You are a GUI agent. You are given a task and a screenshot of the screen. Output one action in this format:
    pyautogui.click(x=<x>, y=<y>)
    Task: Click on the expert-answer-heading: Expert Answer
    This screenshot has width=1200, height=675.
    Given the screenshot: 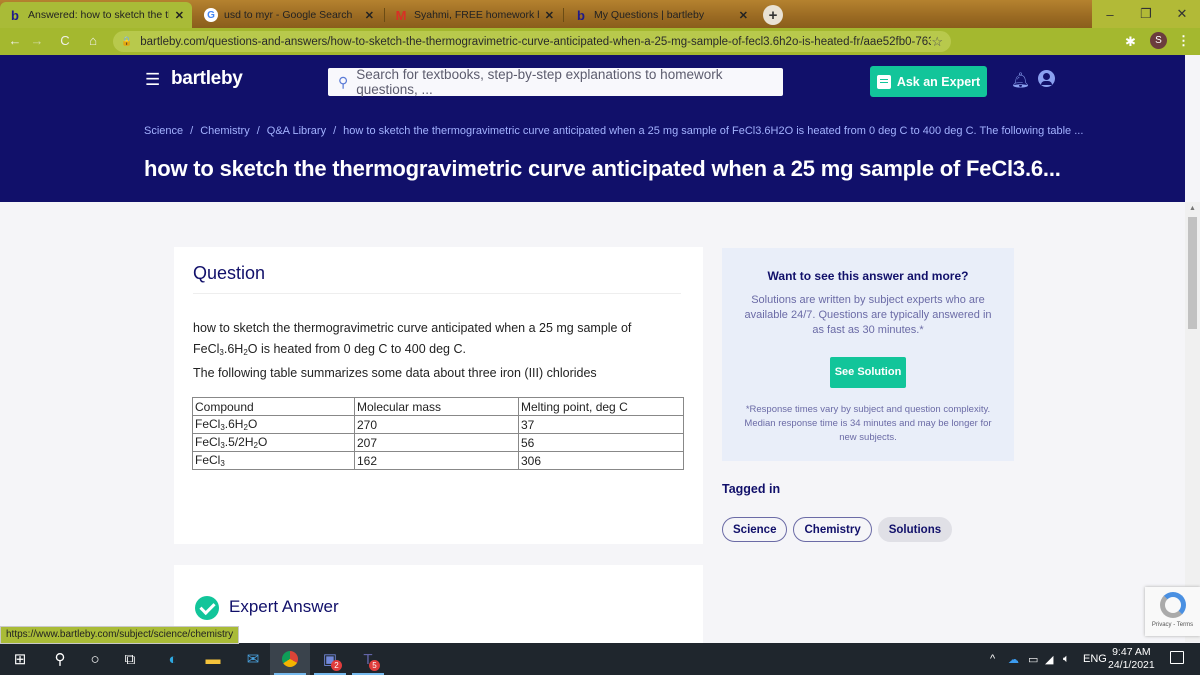 What is the action you would take?
    pyautogui.click(x=284, y=606)
    